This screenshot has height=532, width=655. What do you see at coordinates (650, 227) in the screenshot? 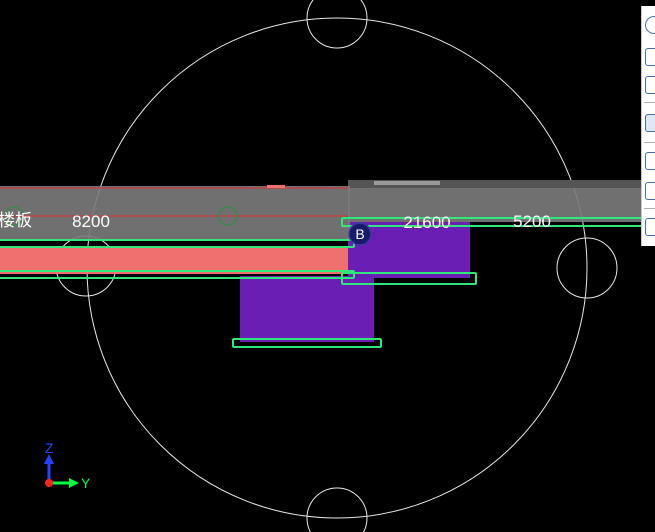
I see `list-icon` at bounding box center [650, 227].